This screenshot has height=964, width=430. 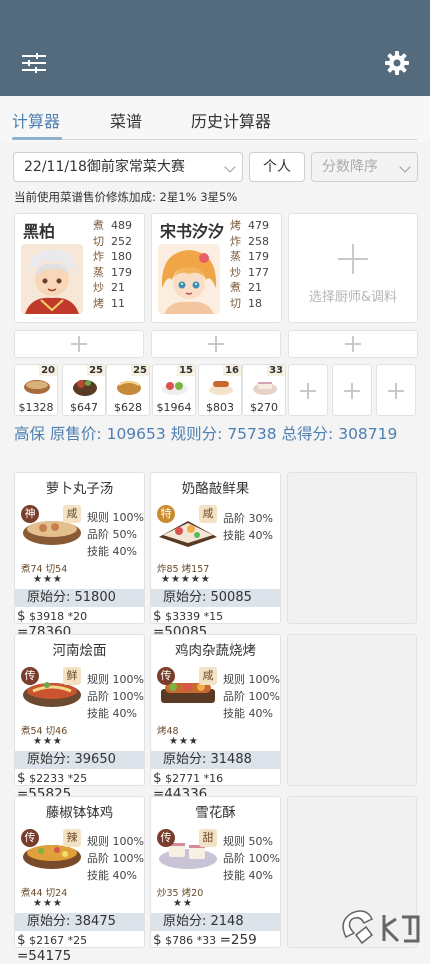 I want to click on gear-icon, so click(x=397, y=63).